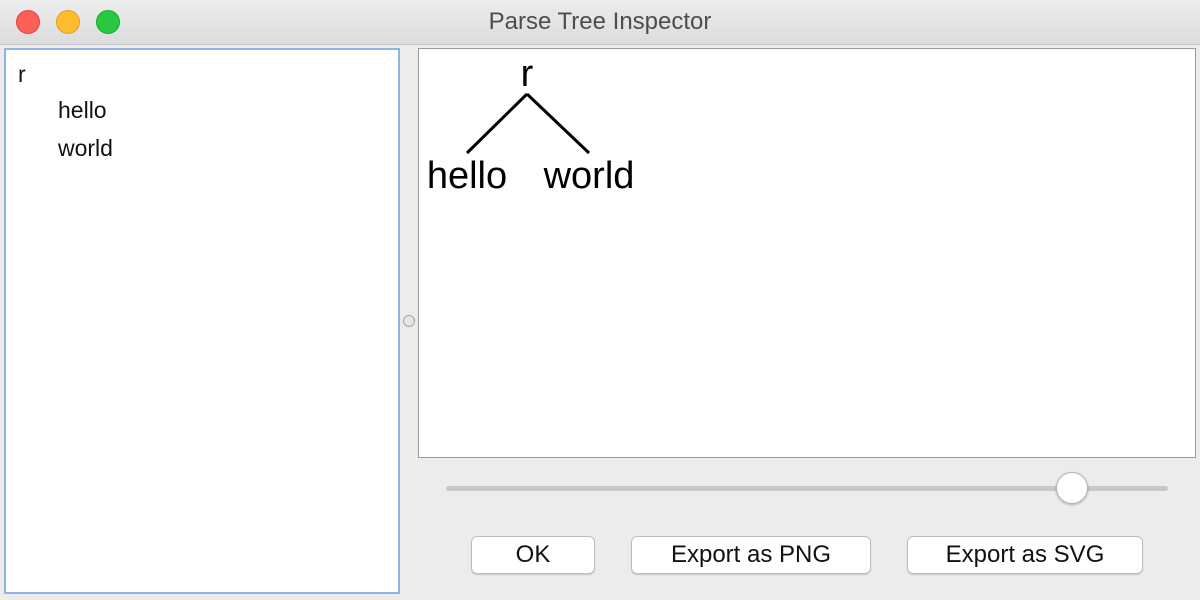  Describe the element at coordinates (82, 110) in the screenshot. I see `tree-node-child: hello` at that location.